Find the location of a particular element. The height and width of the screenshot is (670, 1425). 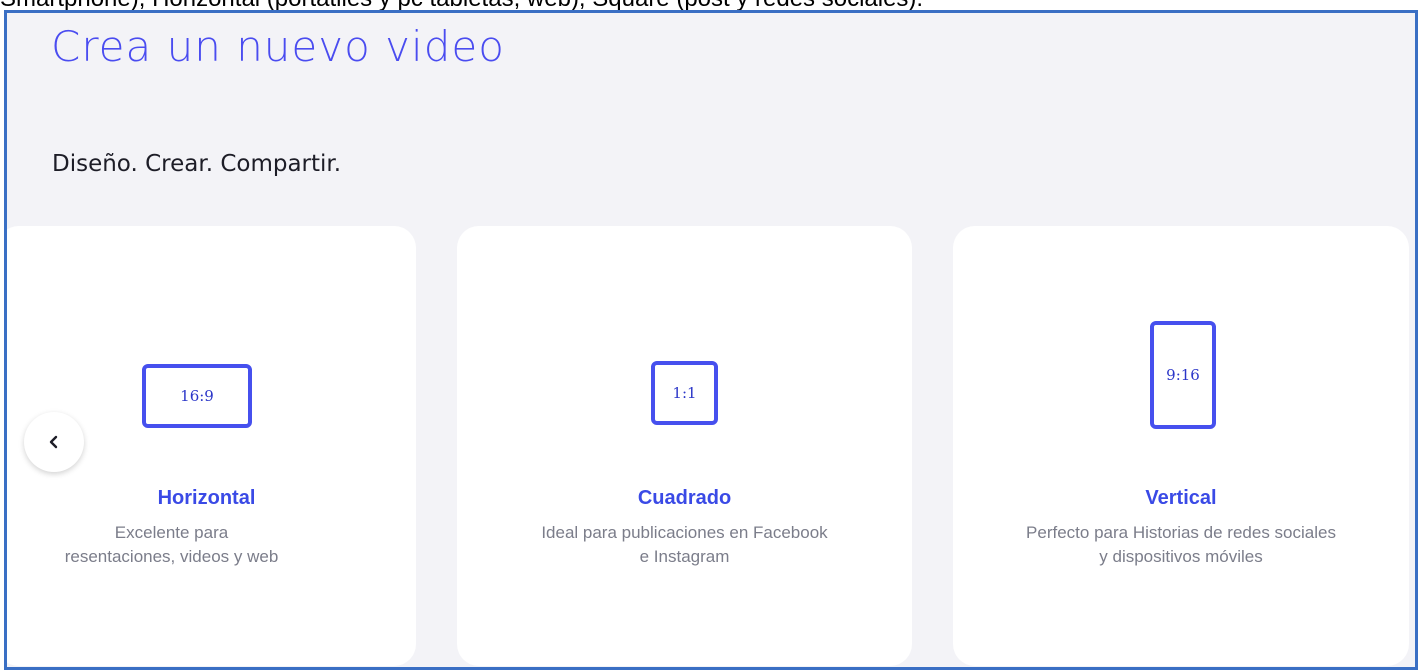

ratio-label: 1:1 is located at coordinates (684, 393).